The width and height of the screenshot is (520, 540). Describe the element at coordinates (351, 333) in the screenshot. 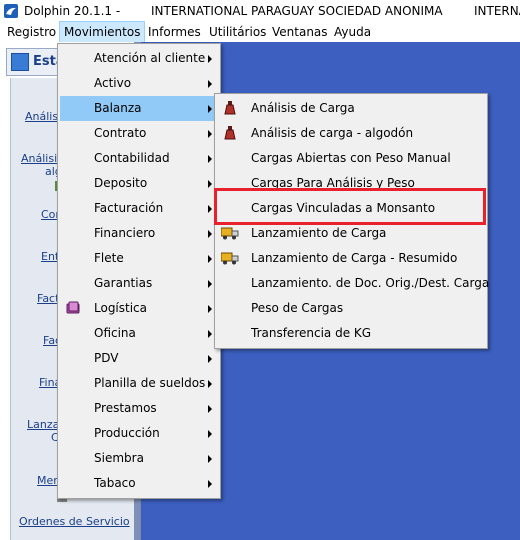

I see `submenu-item-transferencia-de-kg: Transferencia de KG` at that location.